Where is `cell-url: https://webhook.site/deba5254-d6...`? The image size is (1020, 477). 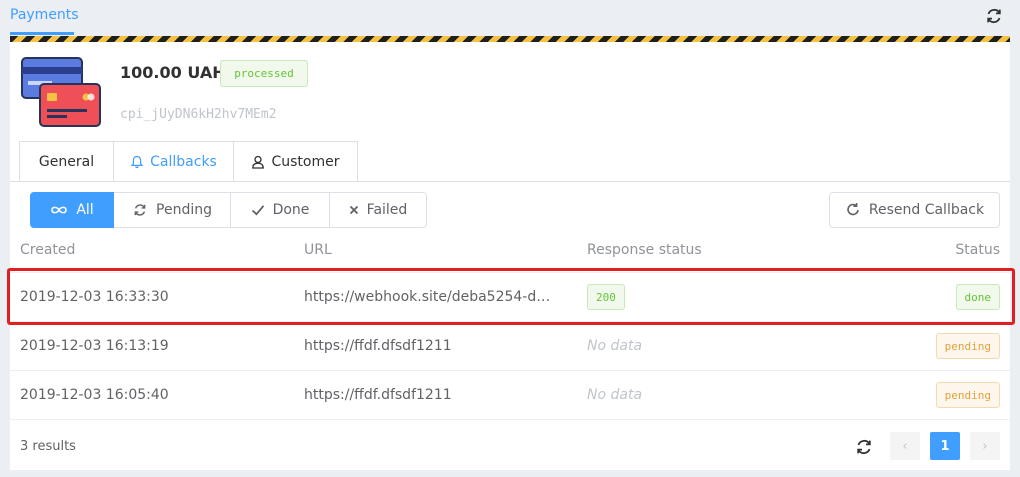 cell-url: https://webhook.site/deba5254-d6... is located at coordinates (429, 297).